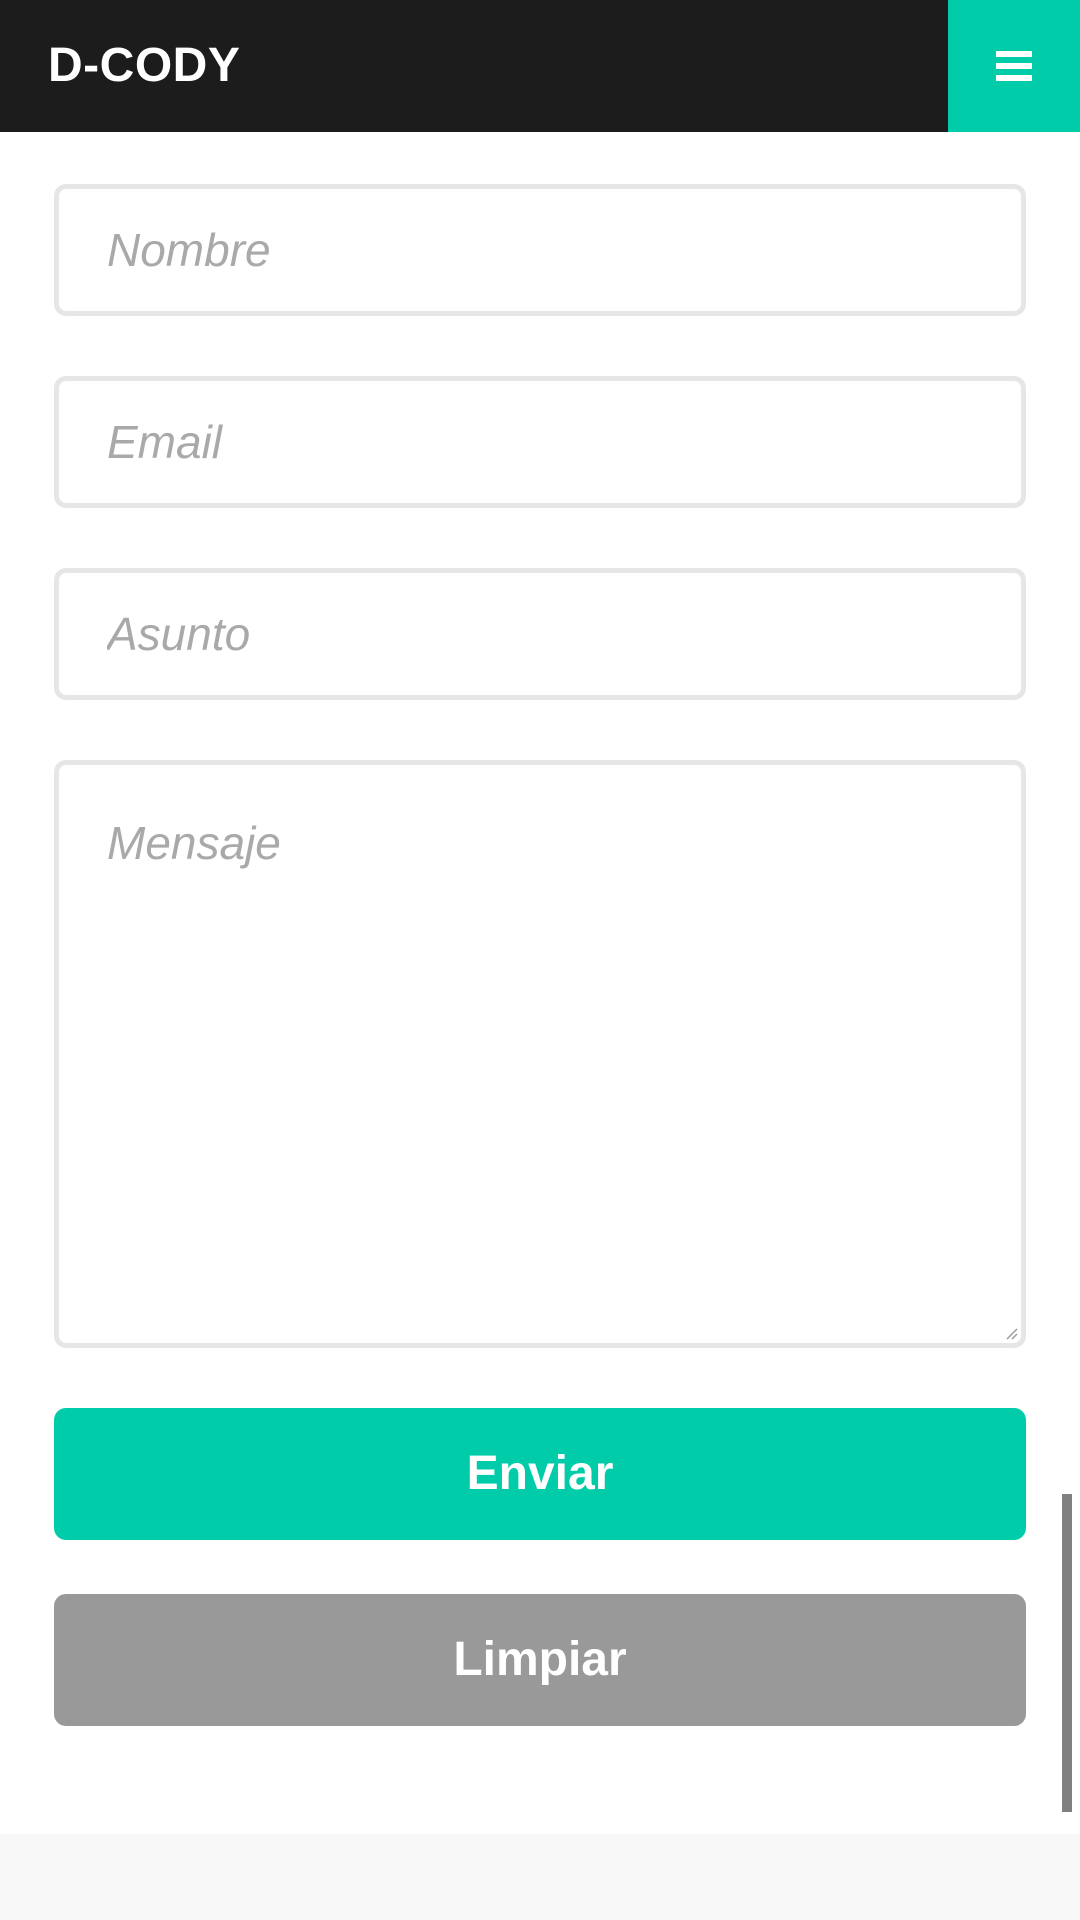 The height and width of the screenshot is (1920, 1080). What do you see at coordinates (540, 442) in the screenshot?
I see `email-input` at bounding box center [540, 442].